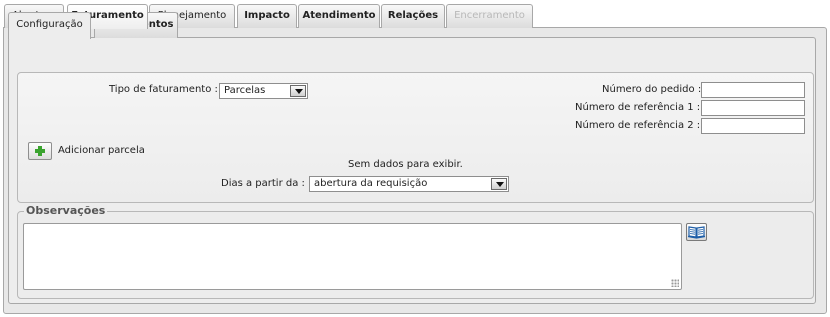 The height and width of the screenshot is (317, 830). I want to click on ref2-label: Número de referência 2 :, so click(638, 125).